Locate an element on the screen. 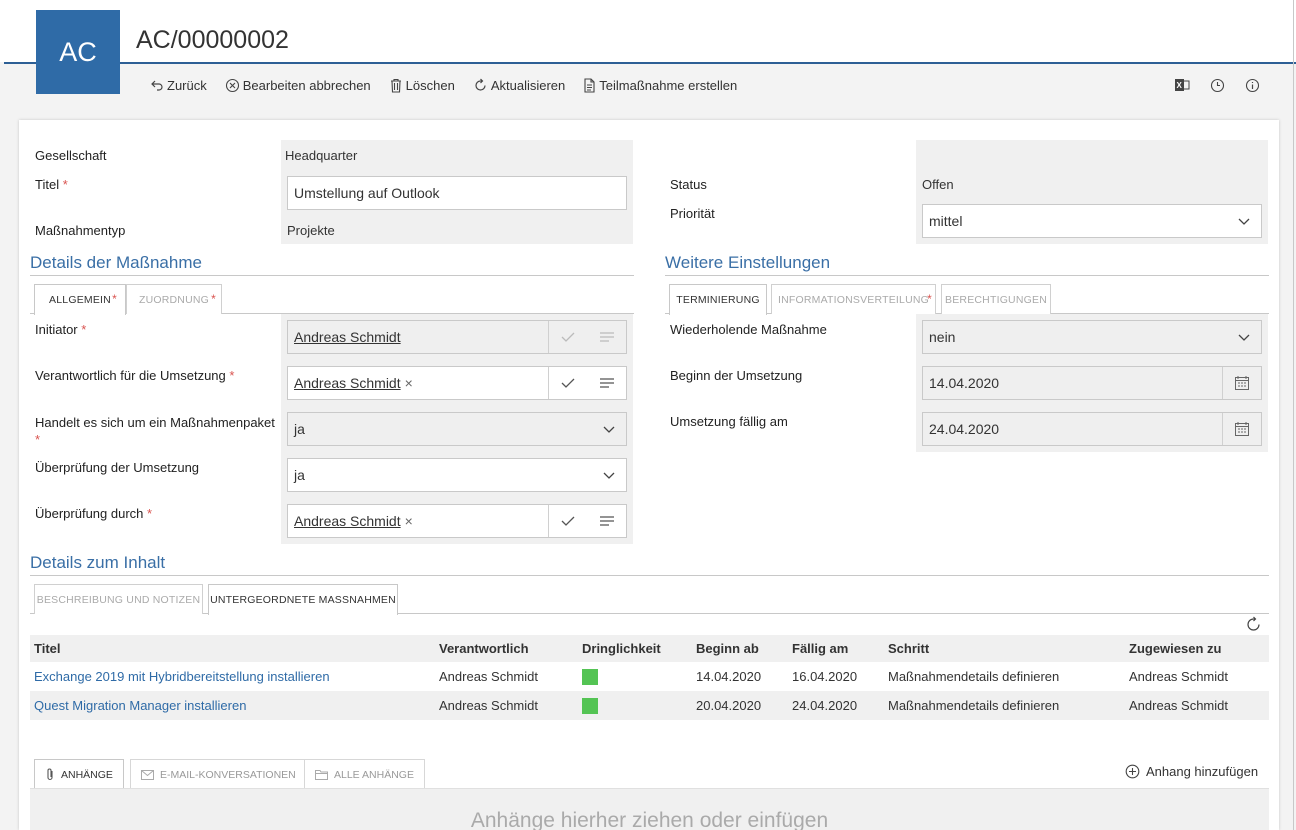 The width and height of the screenshot is (1296, 830). col-assigned: Zugewiesen zu is located at coordinates (1197, 648).